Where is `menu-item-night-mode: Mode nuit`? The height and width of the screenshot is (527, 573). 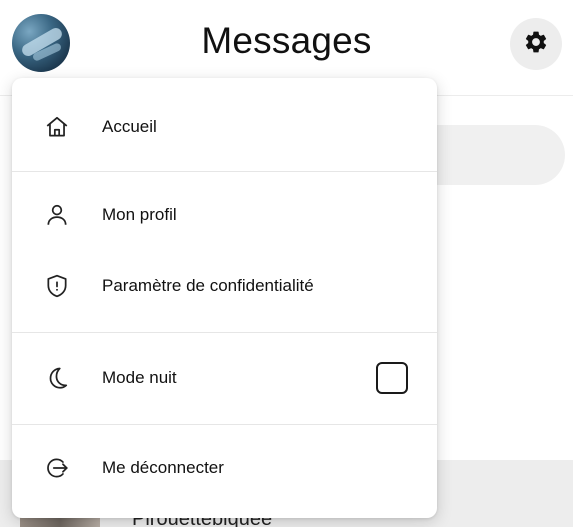 menu-item-night-mode: Mode nuit is located at coordinates (224, 378).